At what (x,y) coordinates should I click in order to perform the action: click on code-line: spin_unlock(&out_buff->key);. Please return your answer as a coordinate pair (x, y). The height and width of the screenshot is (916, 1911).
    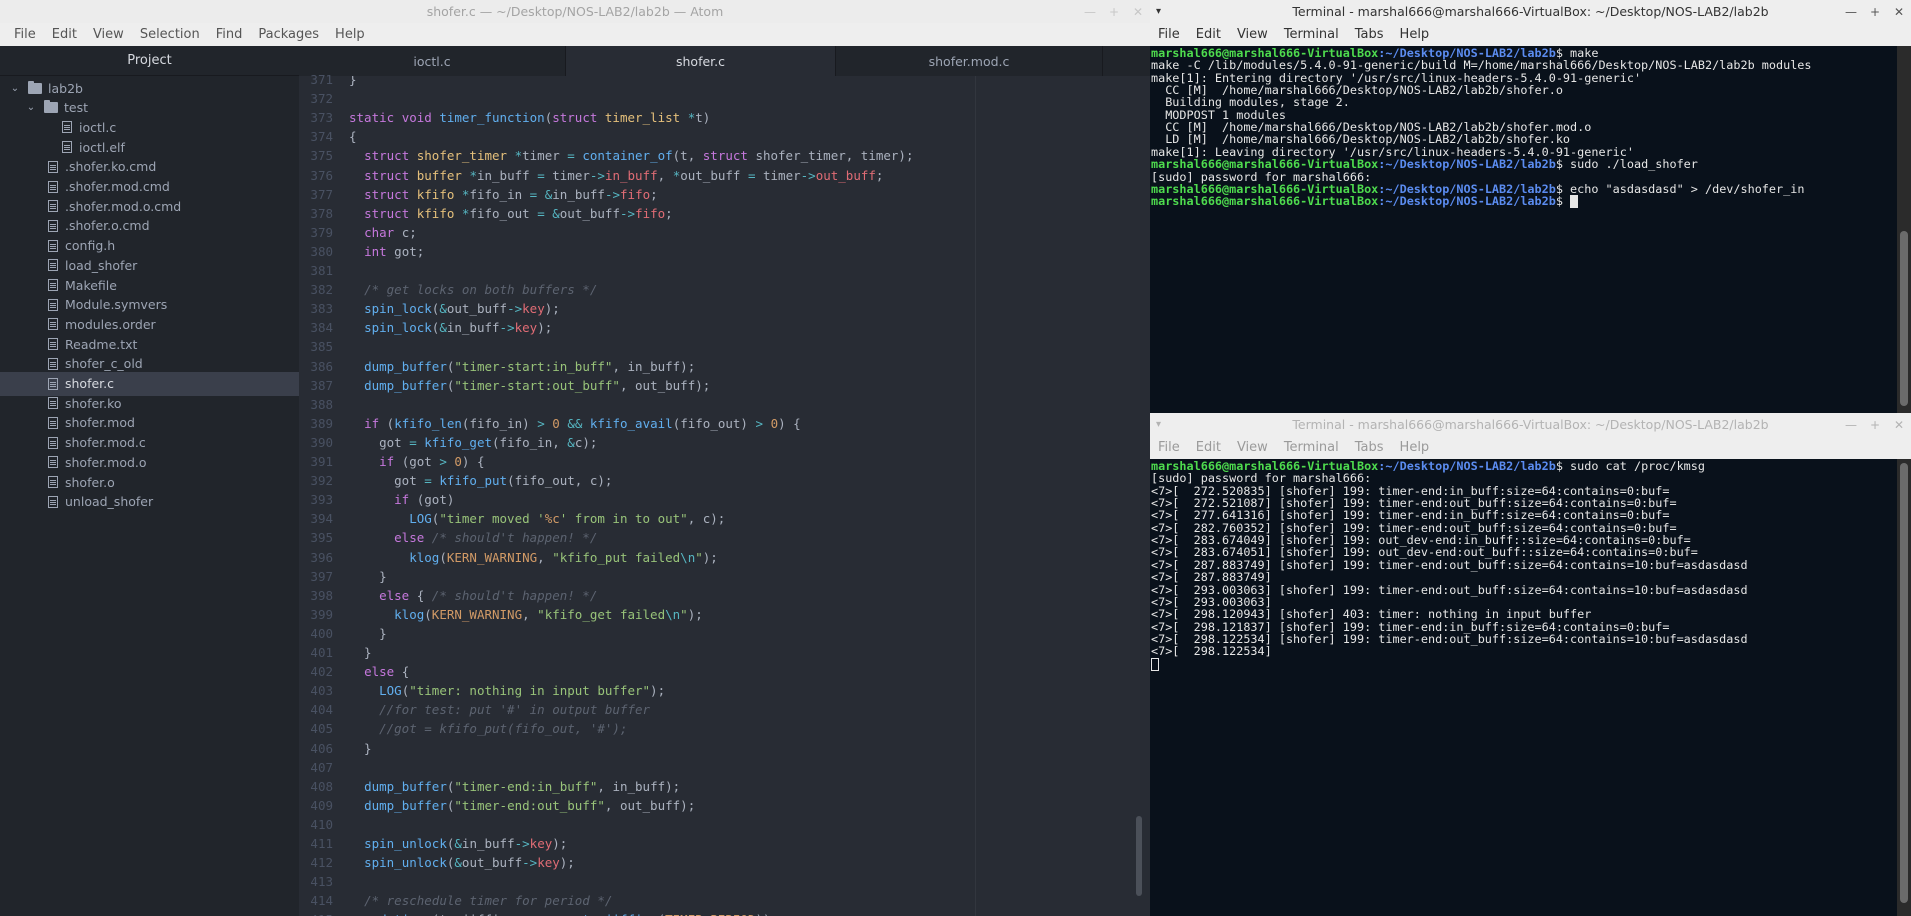
    Looking at the image, I should click on (469, 863).